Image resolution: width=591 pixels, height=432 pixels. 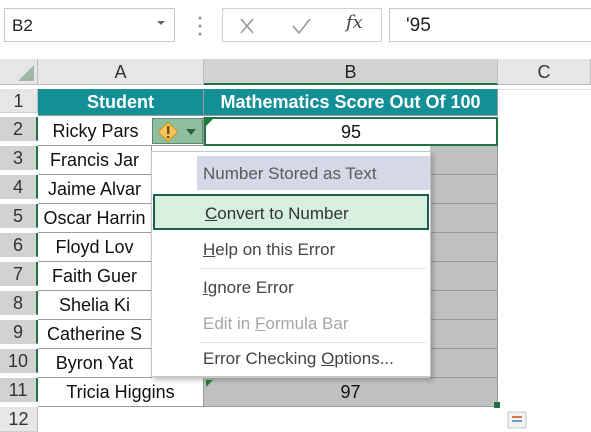 I want to click on menu-item-edit-in-formula-bar: Edit in Formula Bar, so click(x=313, y=324).